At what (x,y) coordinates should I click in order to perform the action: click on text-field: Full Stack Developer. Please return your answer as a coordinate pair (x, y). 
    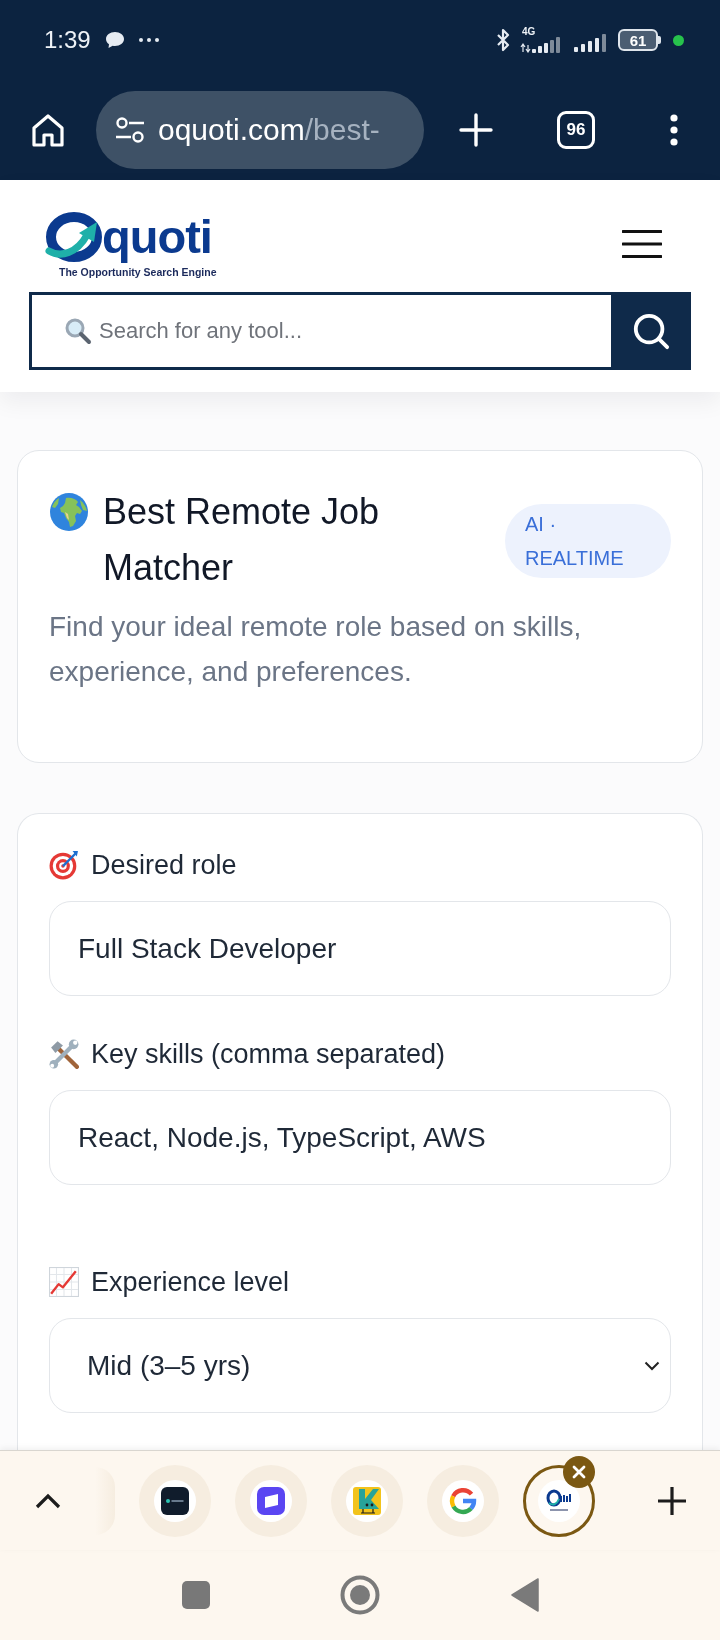
    Looking at the image, I should click on (360, 948).